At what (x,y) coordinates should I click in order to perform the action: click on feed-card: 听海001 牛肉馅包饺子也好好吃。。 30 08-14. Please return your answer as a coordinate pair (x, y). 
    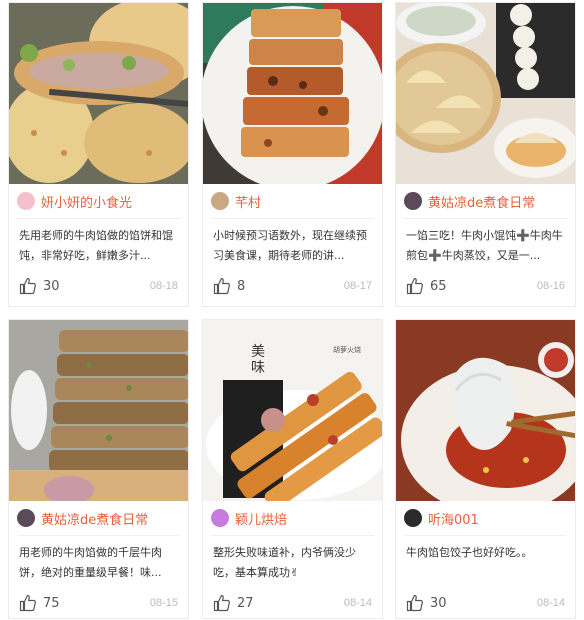
    Looking at the image, I should click on (485, 469).